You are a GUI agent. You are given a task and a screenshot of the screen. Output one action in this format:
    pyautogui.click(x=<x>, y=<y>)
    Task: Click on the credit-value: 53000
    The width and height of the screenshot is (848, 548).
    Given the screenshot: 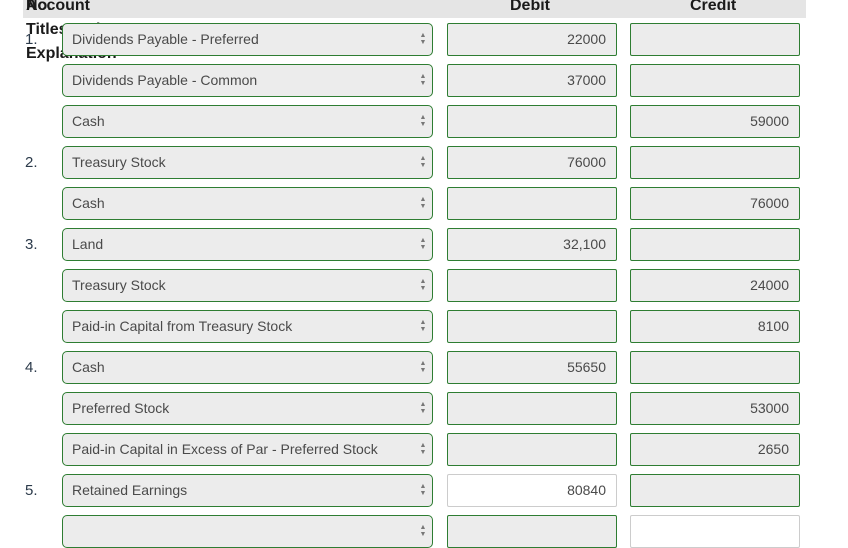 What is the action you would take?
    pyautogui.click(x=769, y=408)
    